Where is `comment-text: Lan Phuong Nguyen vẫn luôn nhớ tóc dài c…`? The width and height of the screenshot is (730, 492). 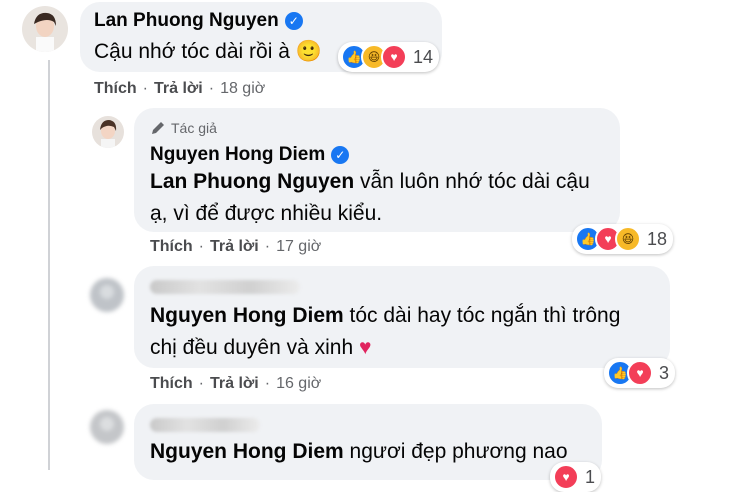
comment-text: Lan Phuong Nguyen vẫn luôn nhớ tóc dài c… is located at coordinates (380, 198).